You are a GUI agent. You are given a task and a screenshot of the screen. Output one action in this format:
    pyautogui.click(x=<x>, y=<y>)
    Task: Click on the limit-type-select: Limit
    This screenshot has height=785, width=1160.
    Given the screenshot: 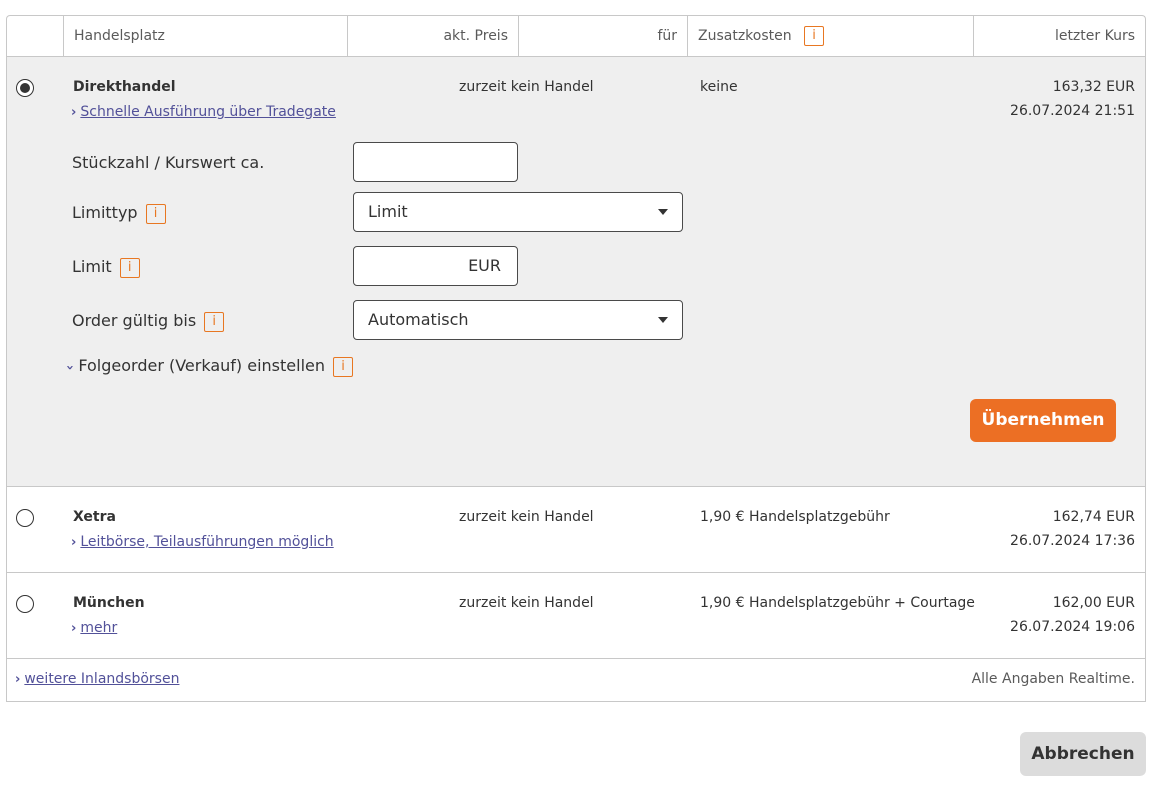 What is the action you would take?
    pyautogui.click(x=518, y=212)
    